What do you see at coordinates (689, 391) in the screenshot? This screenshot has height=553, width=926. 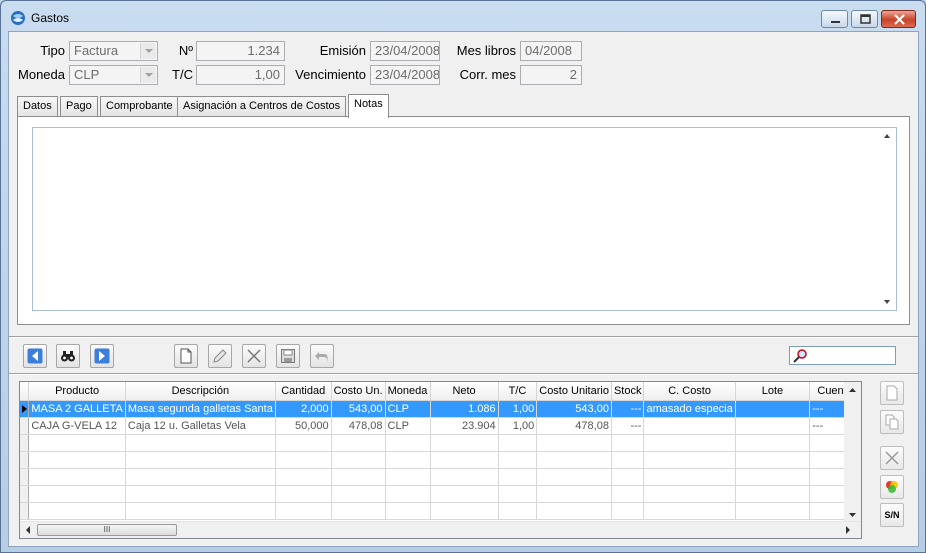 I see `column-header: C. Costo` at bounding box center [689, 391].